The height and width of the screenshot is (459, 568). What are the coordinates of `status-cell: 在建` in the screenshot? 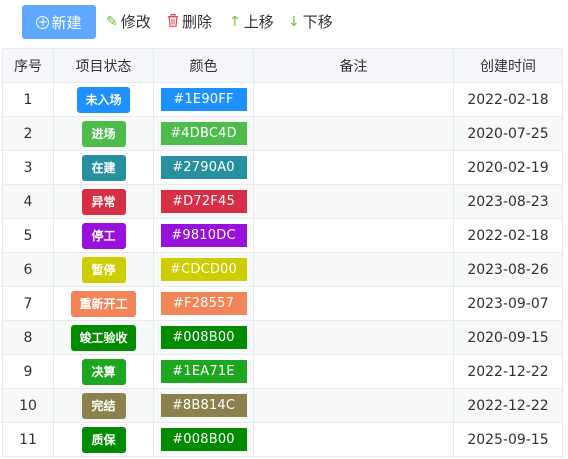 It's located at (103, 167).